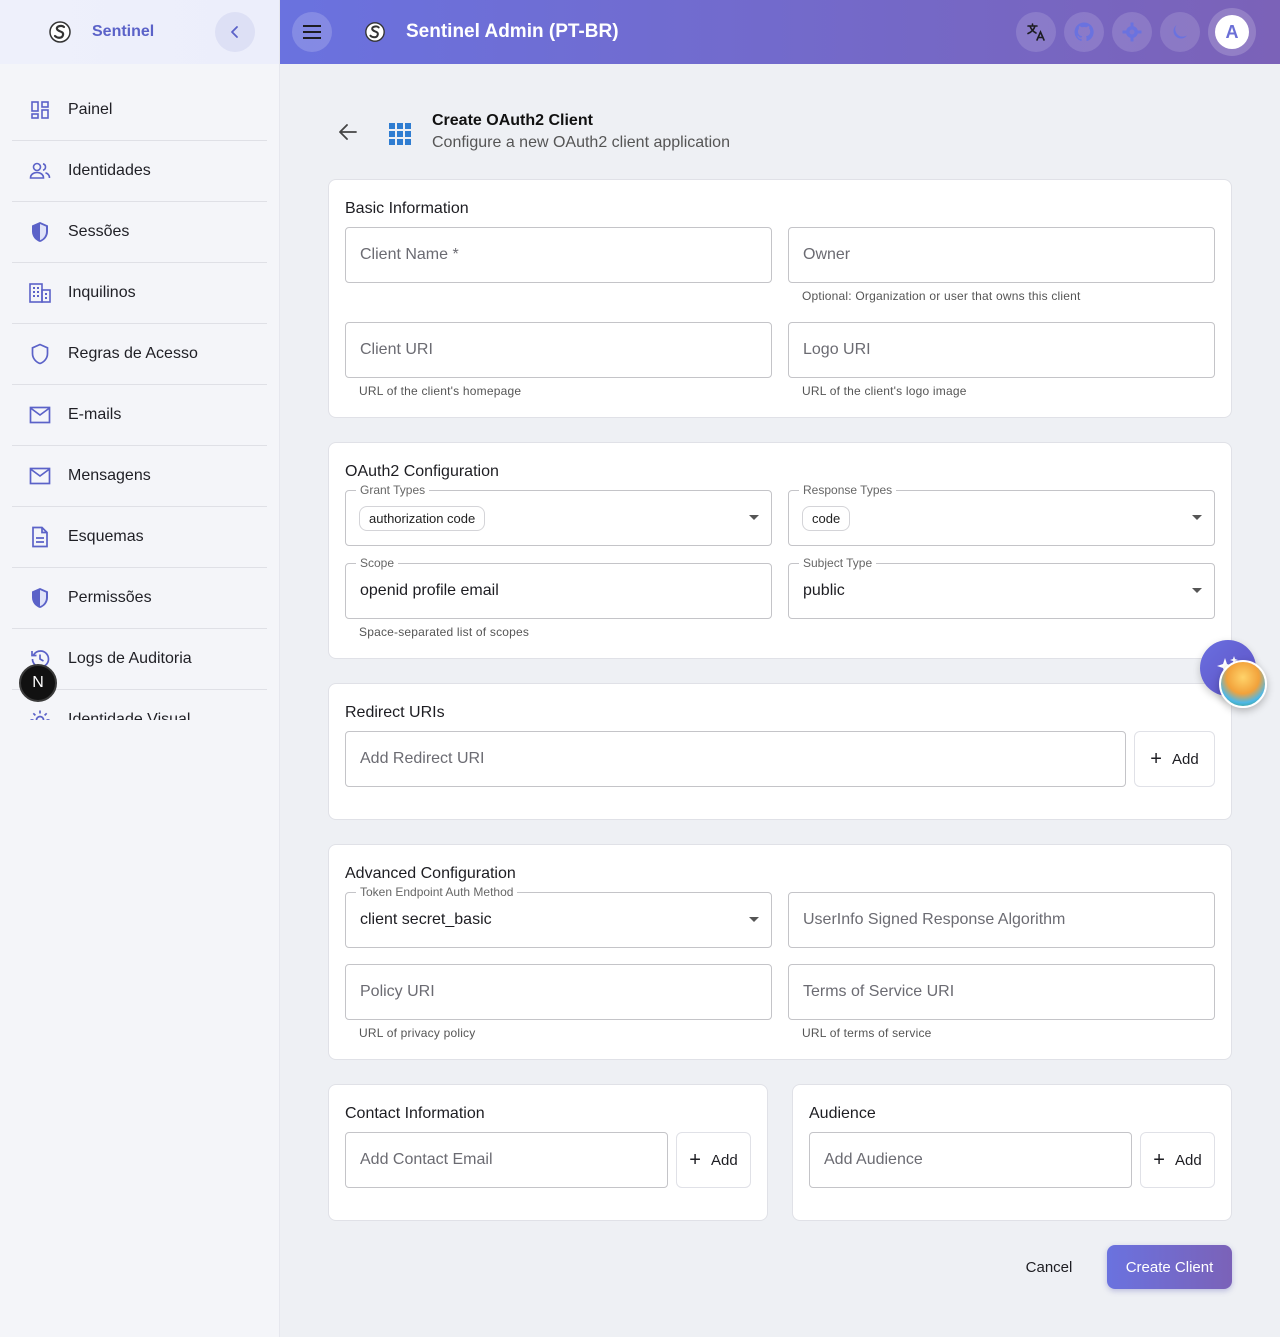 This screenshot has height=1337, width=1280. What do you see at coordinates (1001, 587) in the screenshot?
I see `subject-type-select: Subject Type public` at bounding box center [1001, 587].